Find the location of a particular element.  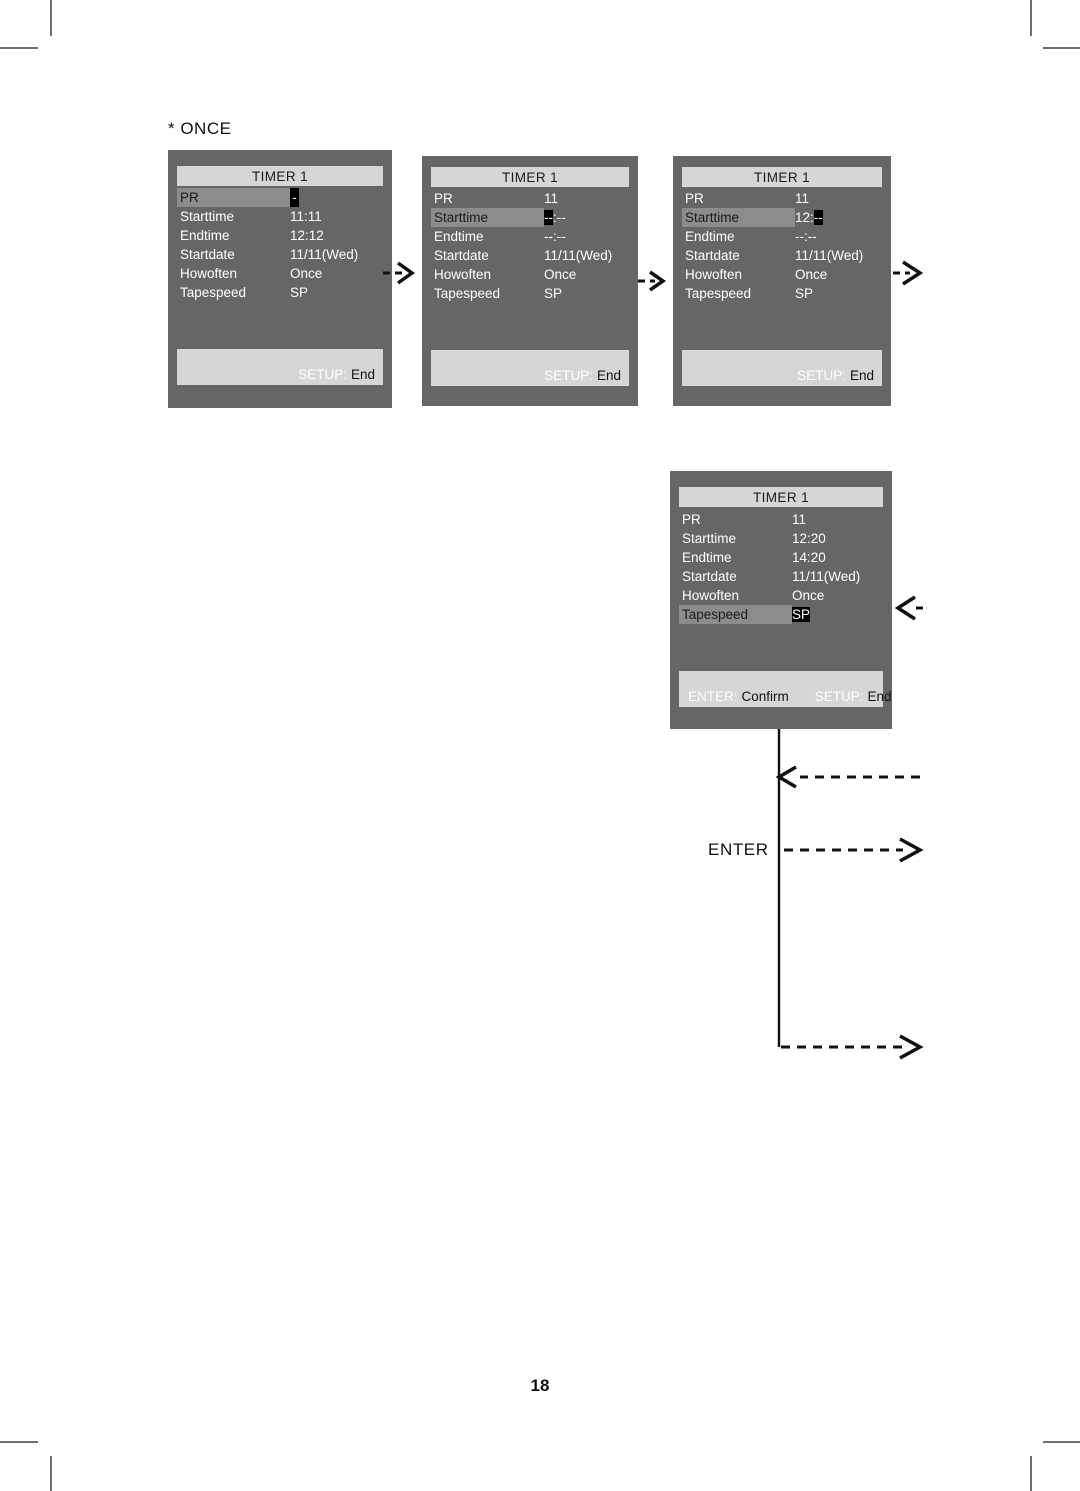

osd-row-value: - is located at coordinates (294, 197).